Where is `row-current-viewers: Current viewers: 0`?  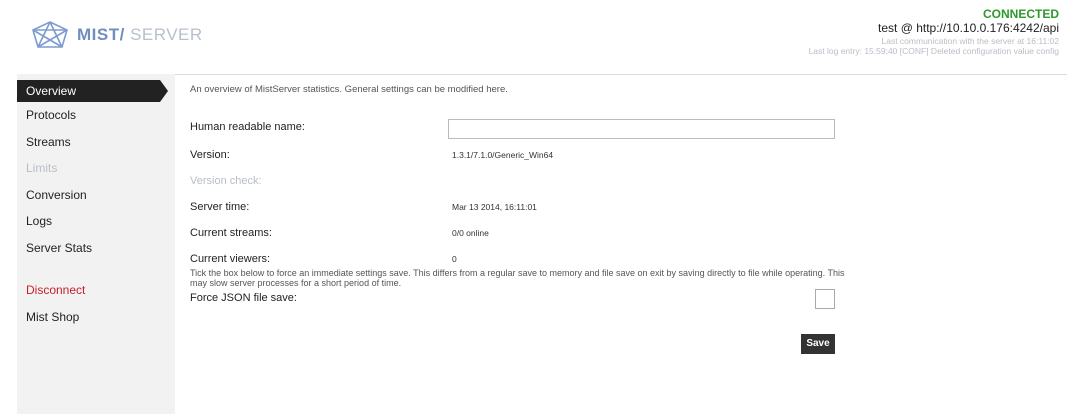
row-current-viewers: Current viewers: 0 is located at coordinates (520, 257).